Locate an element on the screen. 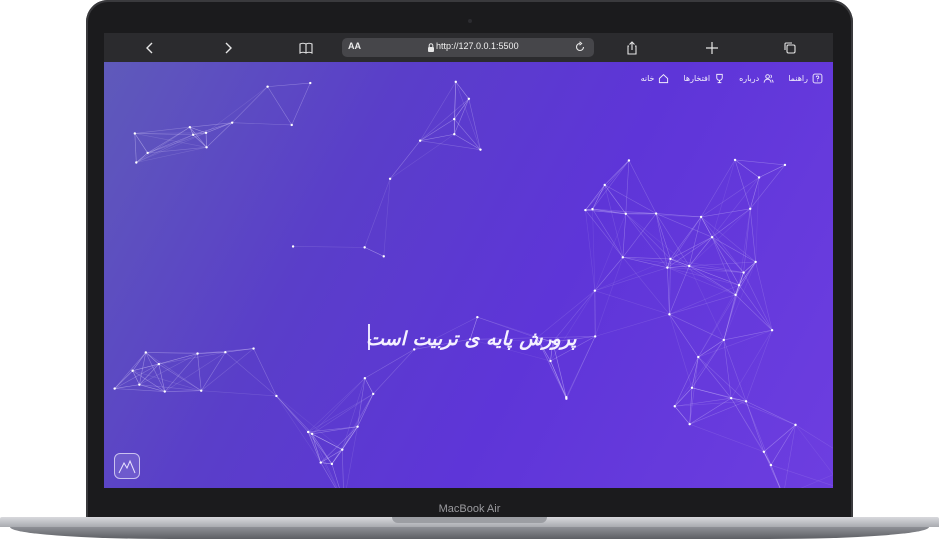 This screenshot has width=939, height=539. corner-widget-button is located at coordinates (127, 466).